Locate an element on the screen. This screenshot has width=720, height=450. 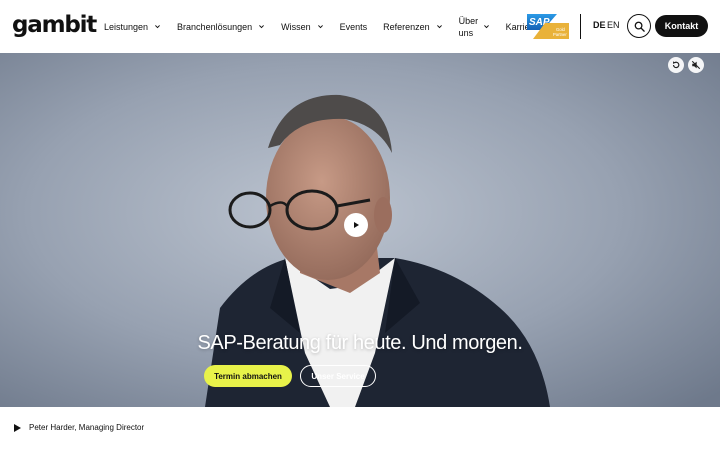
sap-badge-type: Partner is located at coordinates (560, 34).